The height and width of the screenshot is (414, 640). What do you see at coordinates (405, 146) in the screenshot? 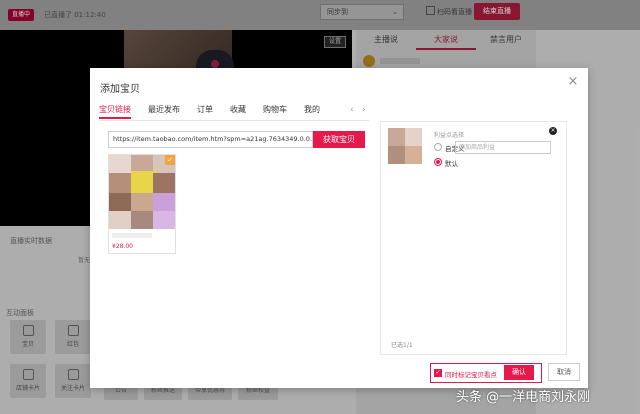
I see `selected-product-thumbnail` at bounding box center [405, 146].